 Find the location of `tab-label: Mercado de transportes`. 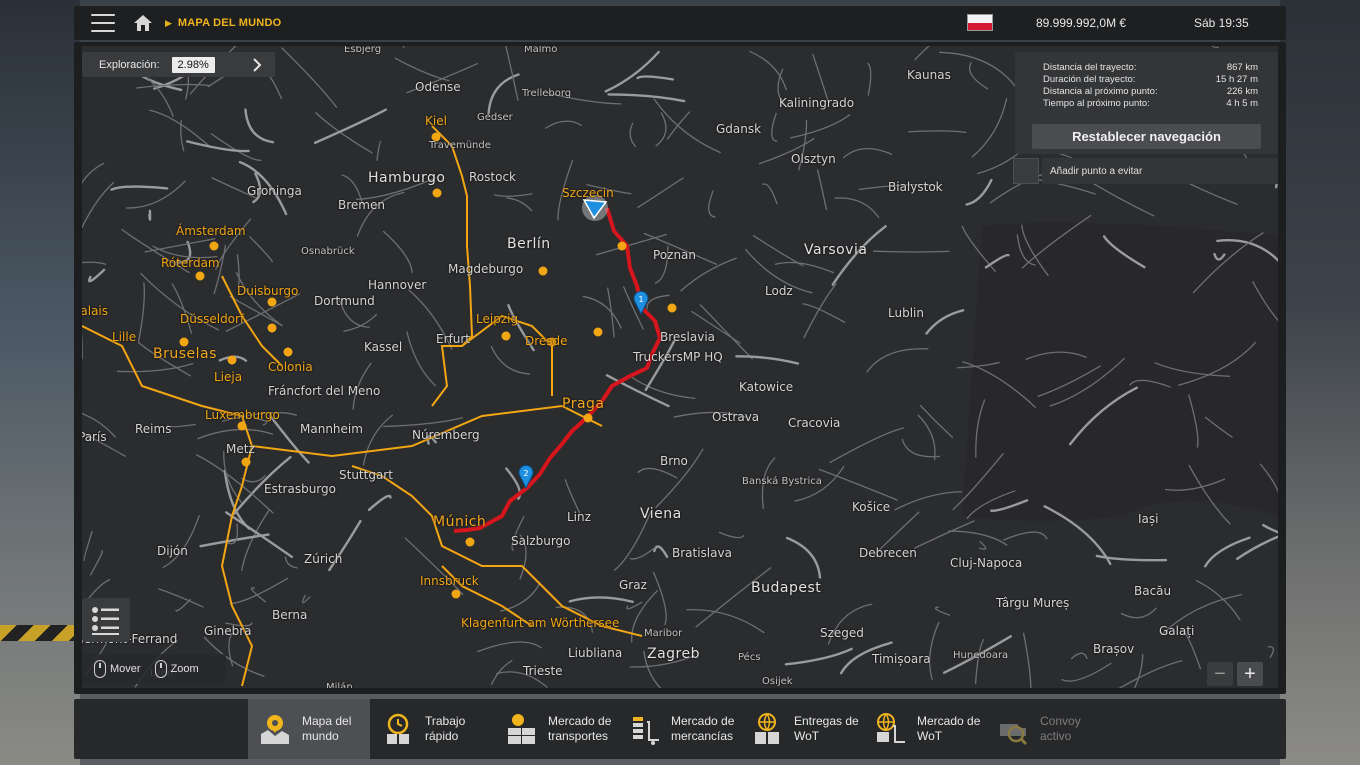

tab-label: Mercado de transportes is located at coordinates (579, 729).